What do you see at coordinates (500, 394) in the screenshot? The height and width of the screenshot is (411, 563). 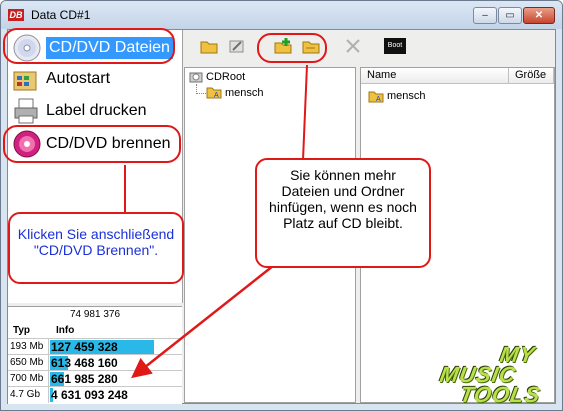 I see `brand-logo: TOOLS` at bounding box center [500, 394].